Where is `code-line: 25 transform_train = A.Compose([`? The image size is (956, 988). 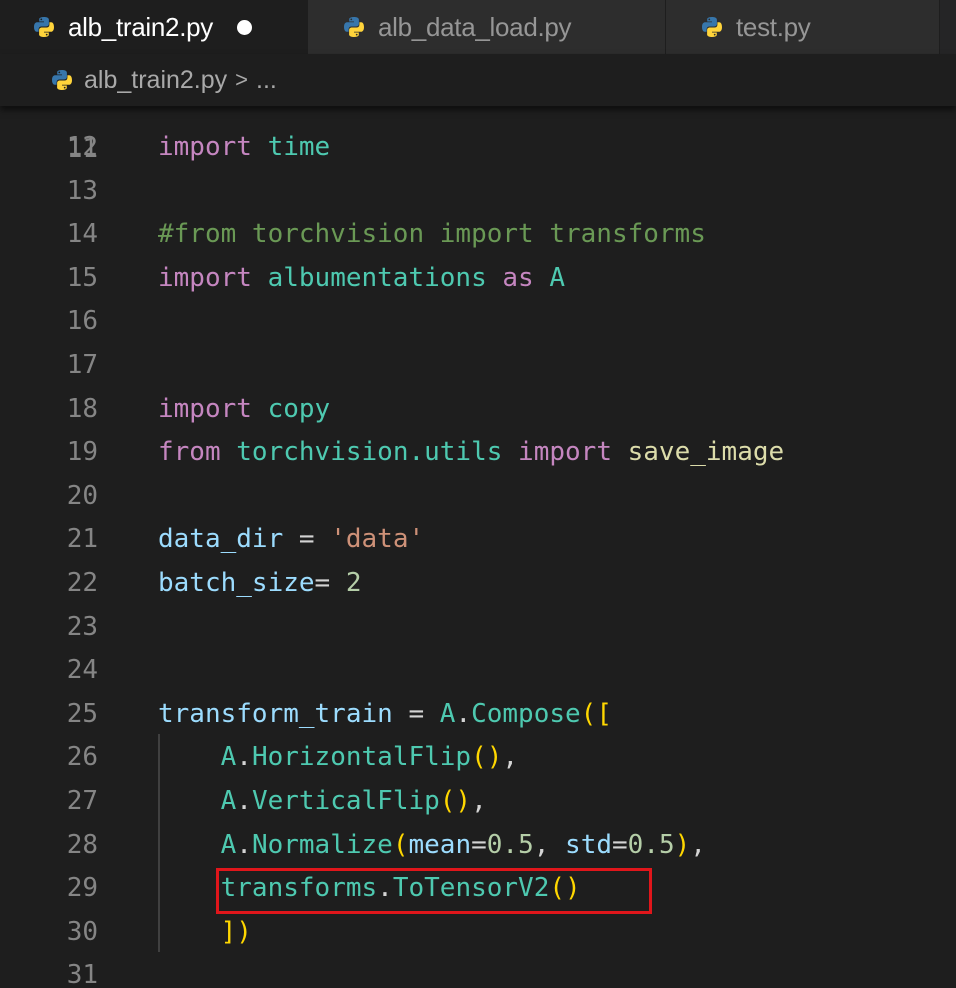 code-line: 25 transform_train = A.Compose([ is located at coordinates (478, 715).